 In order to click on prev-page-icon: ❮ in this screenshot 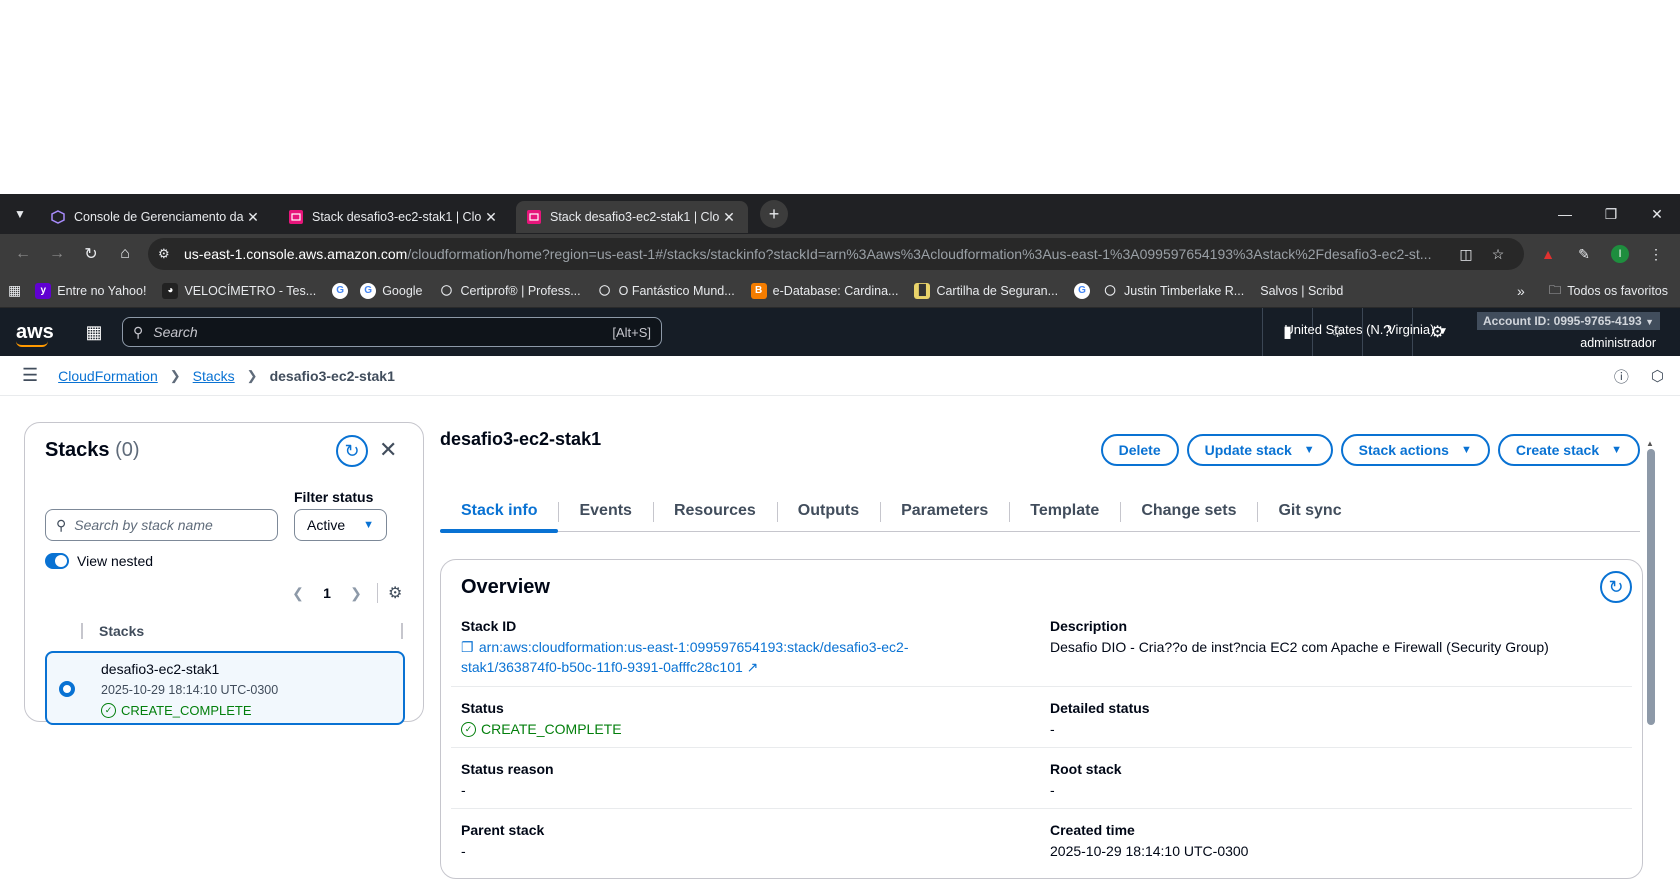, I will do `click(298, 593)`.